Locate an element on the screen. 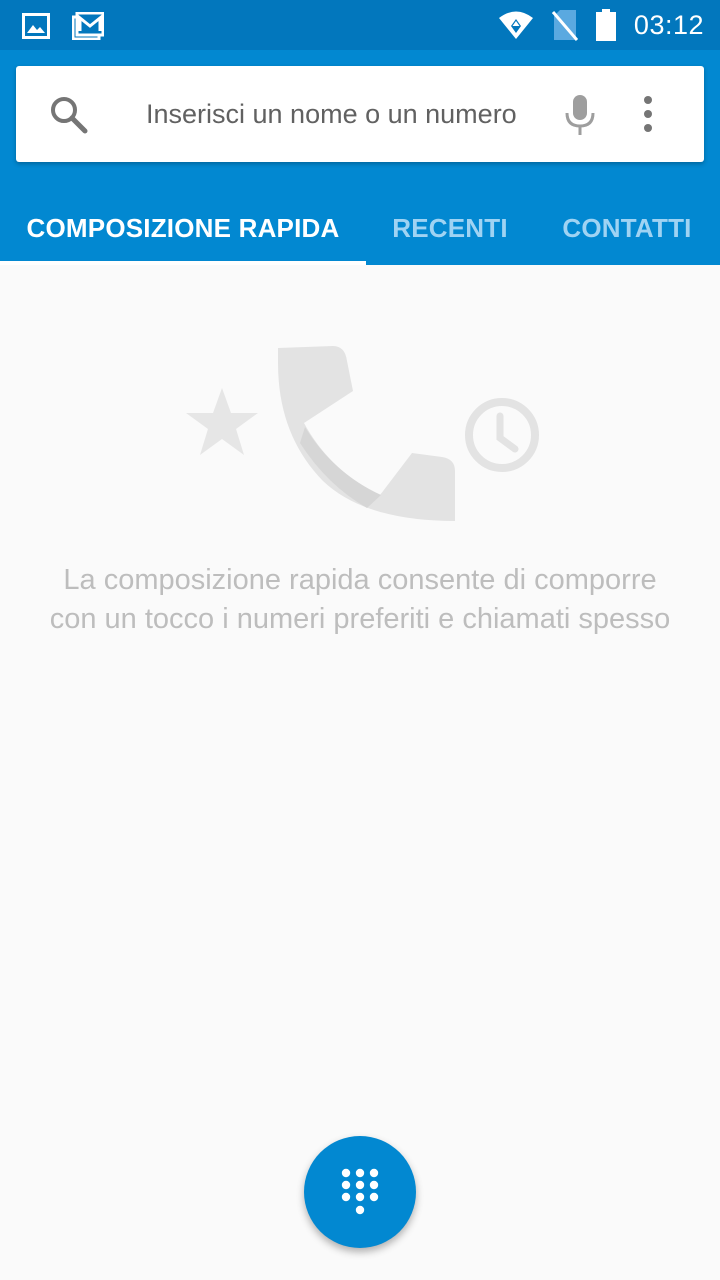 The height and width of the screenshot is (1280, 720). status-time: 03:12 is located at coordinates (668, 24).